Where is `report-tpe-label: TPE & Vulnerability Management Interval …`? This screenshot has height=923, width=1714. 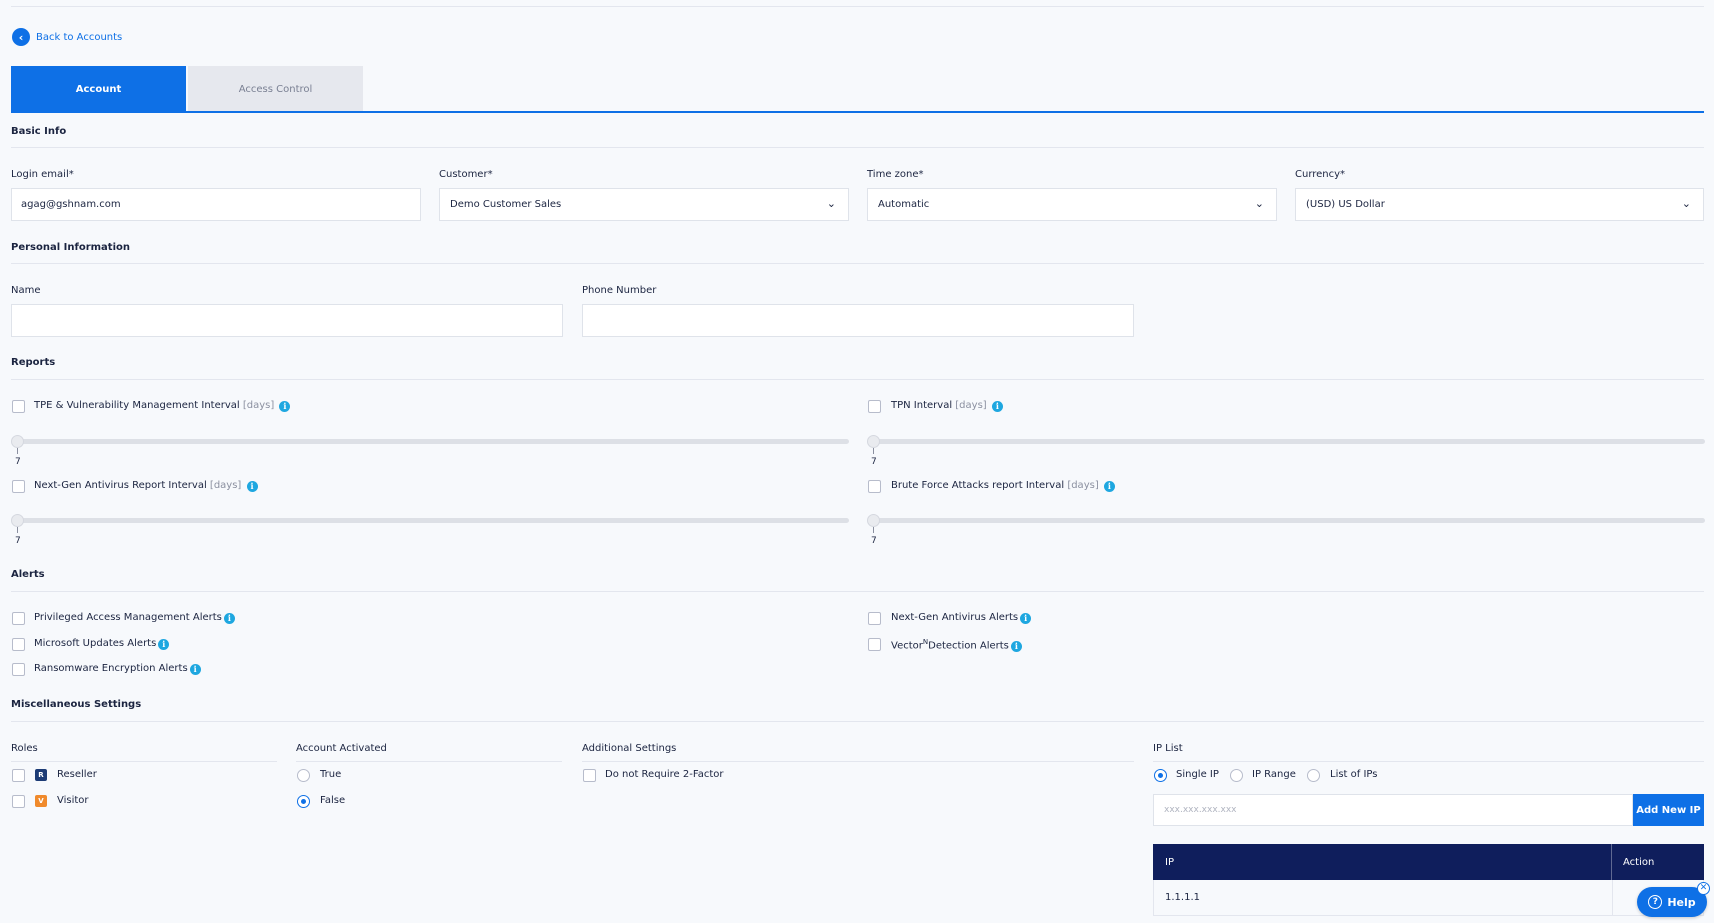
report-tpe-label: TPE & Vulnerability Management Interval … is located at coordinates (162, 406).